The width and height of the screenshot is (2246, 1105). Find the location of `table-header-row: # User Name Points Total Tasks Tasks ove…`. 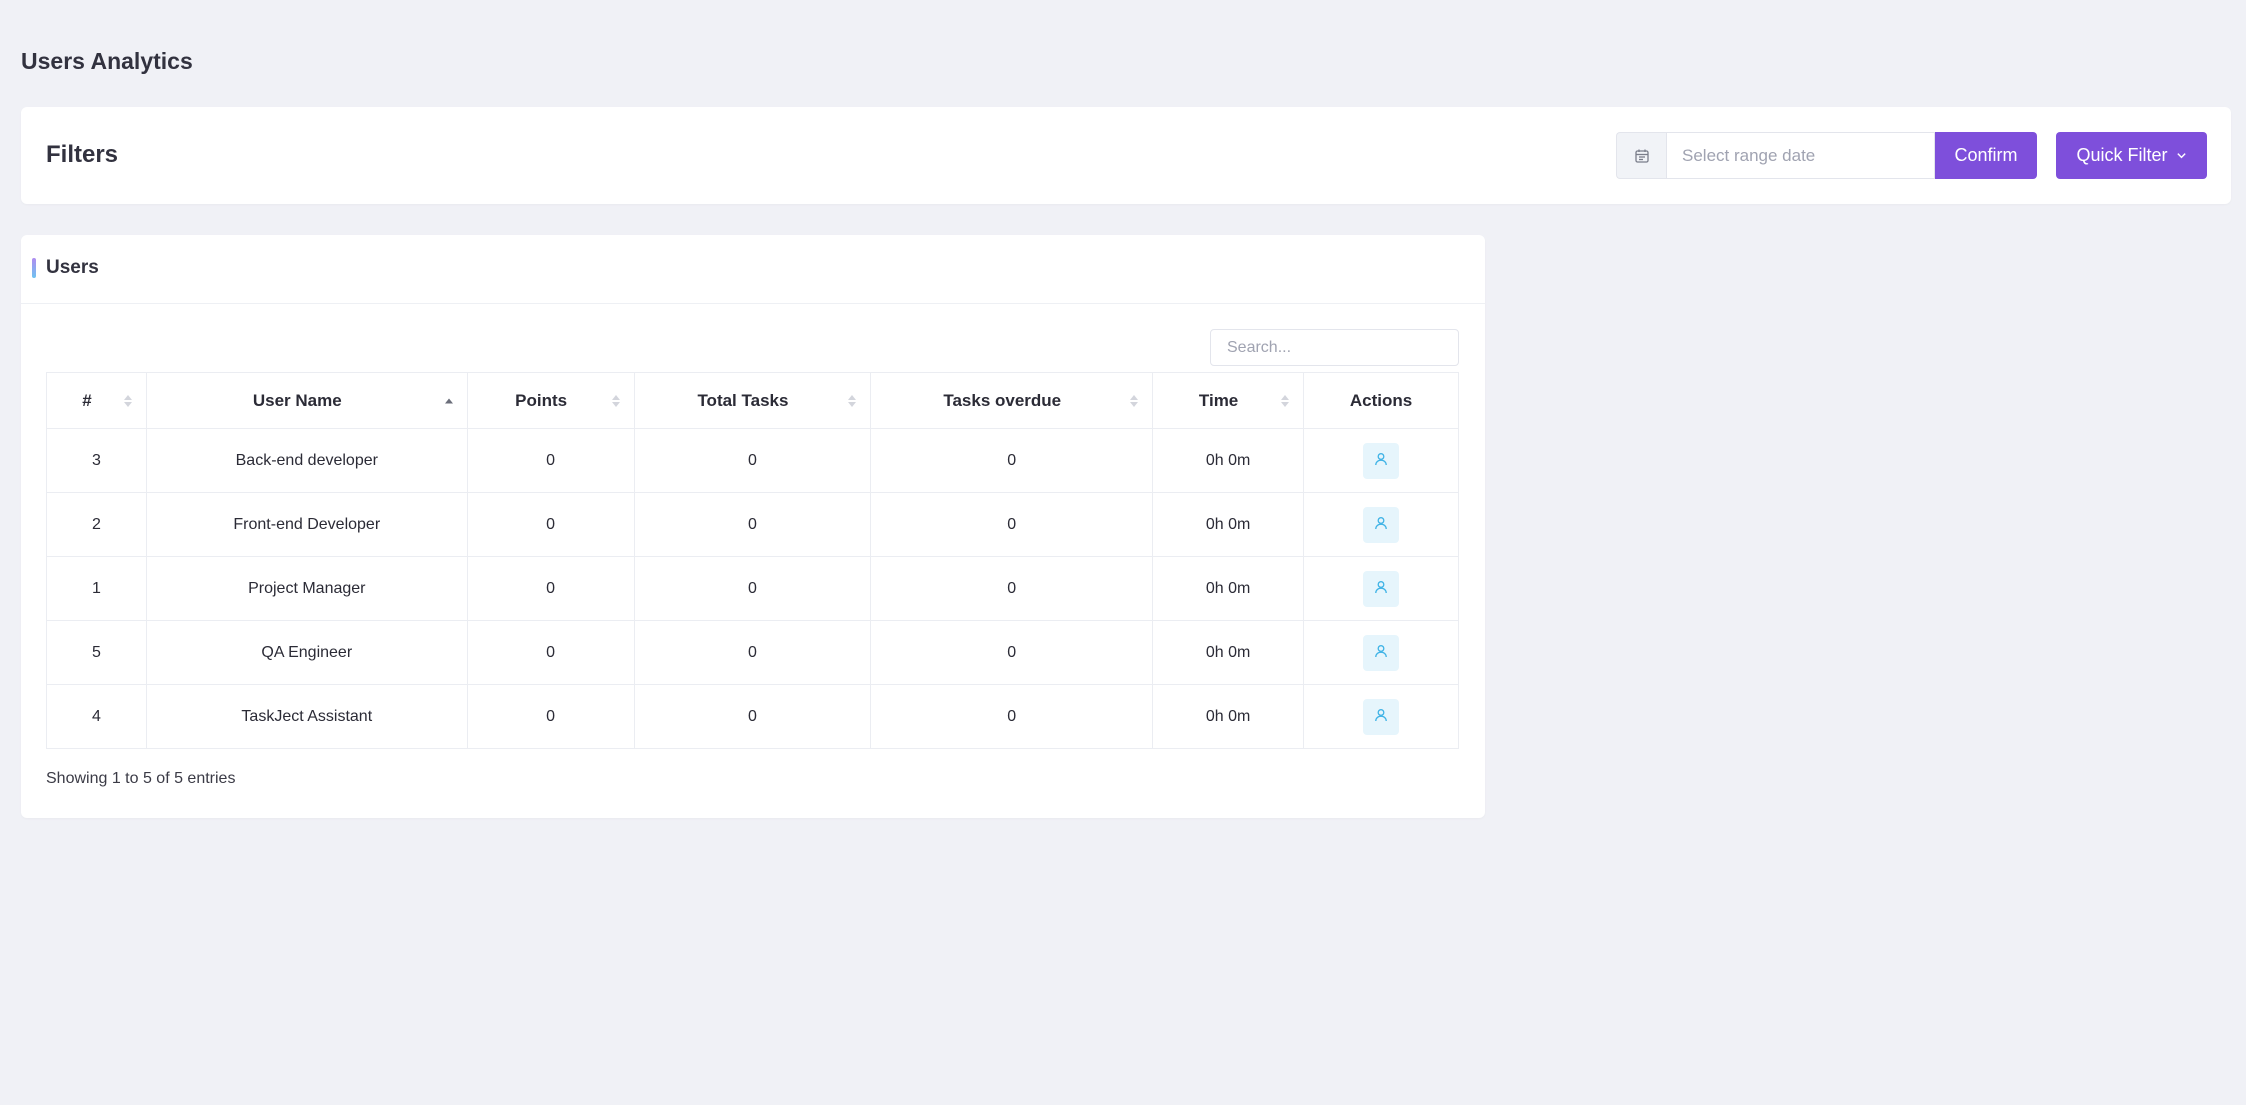

table-header-row: # User Name Points Total Tasks Tasks ove… is located at coordinates (752, 400).